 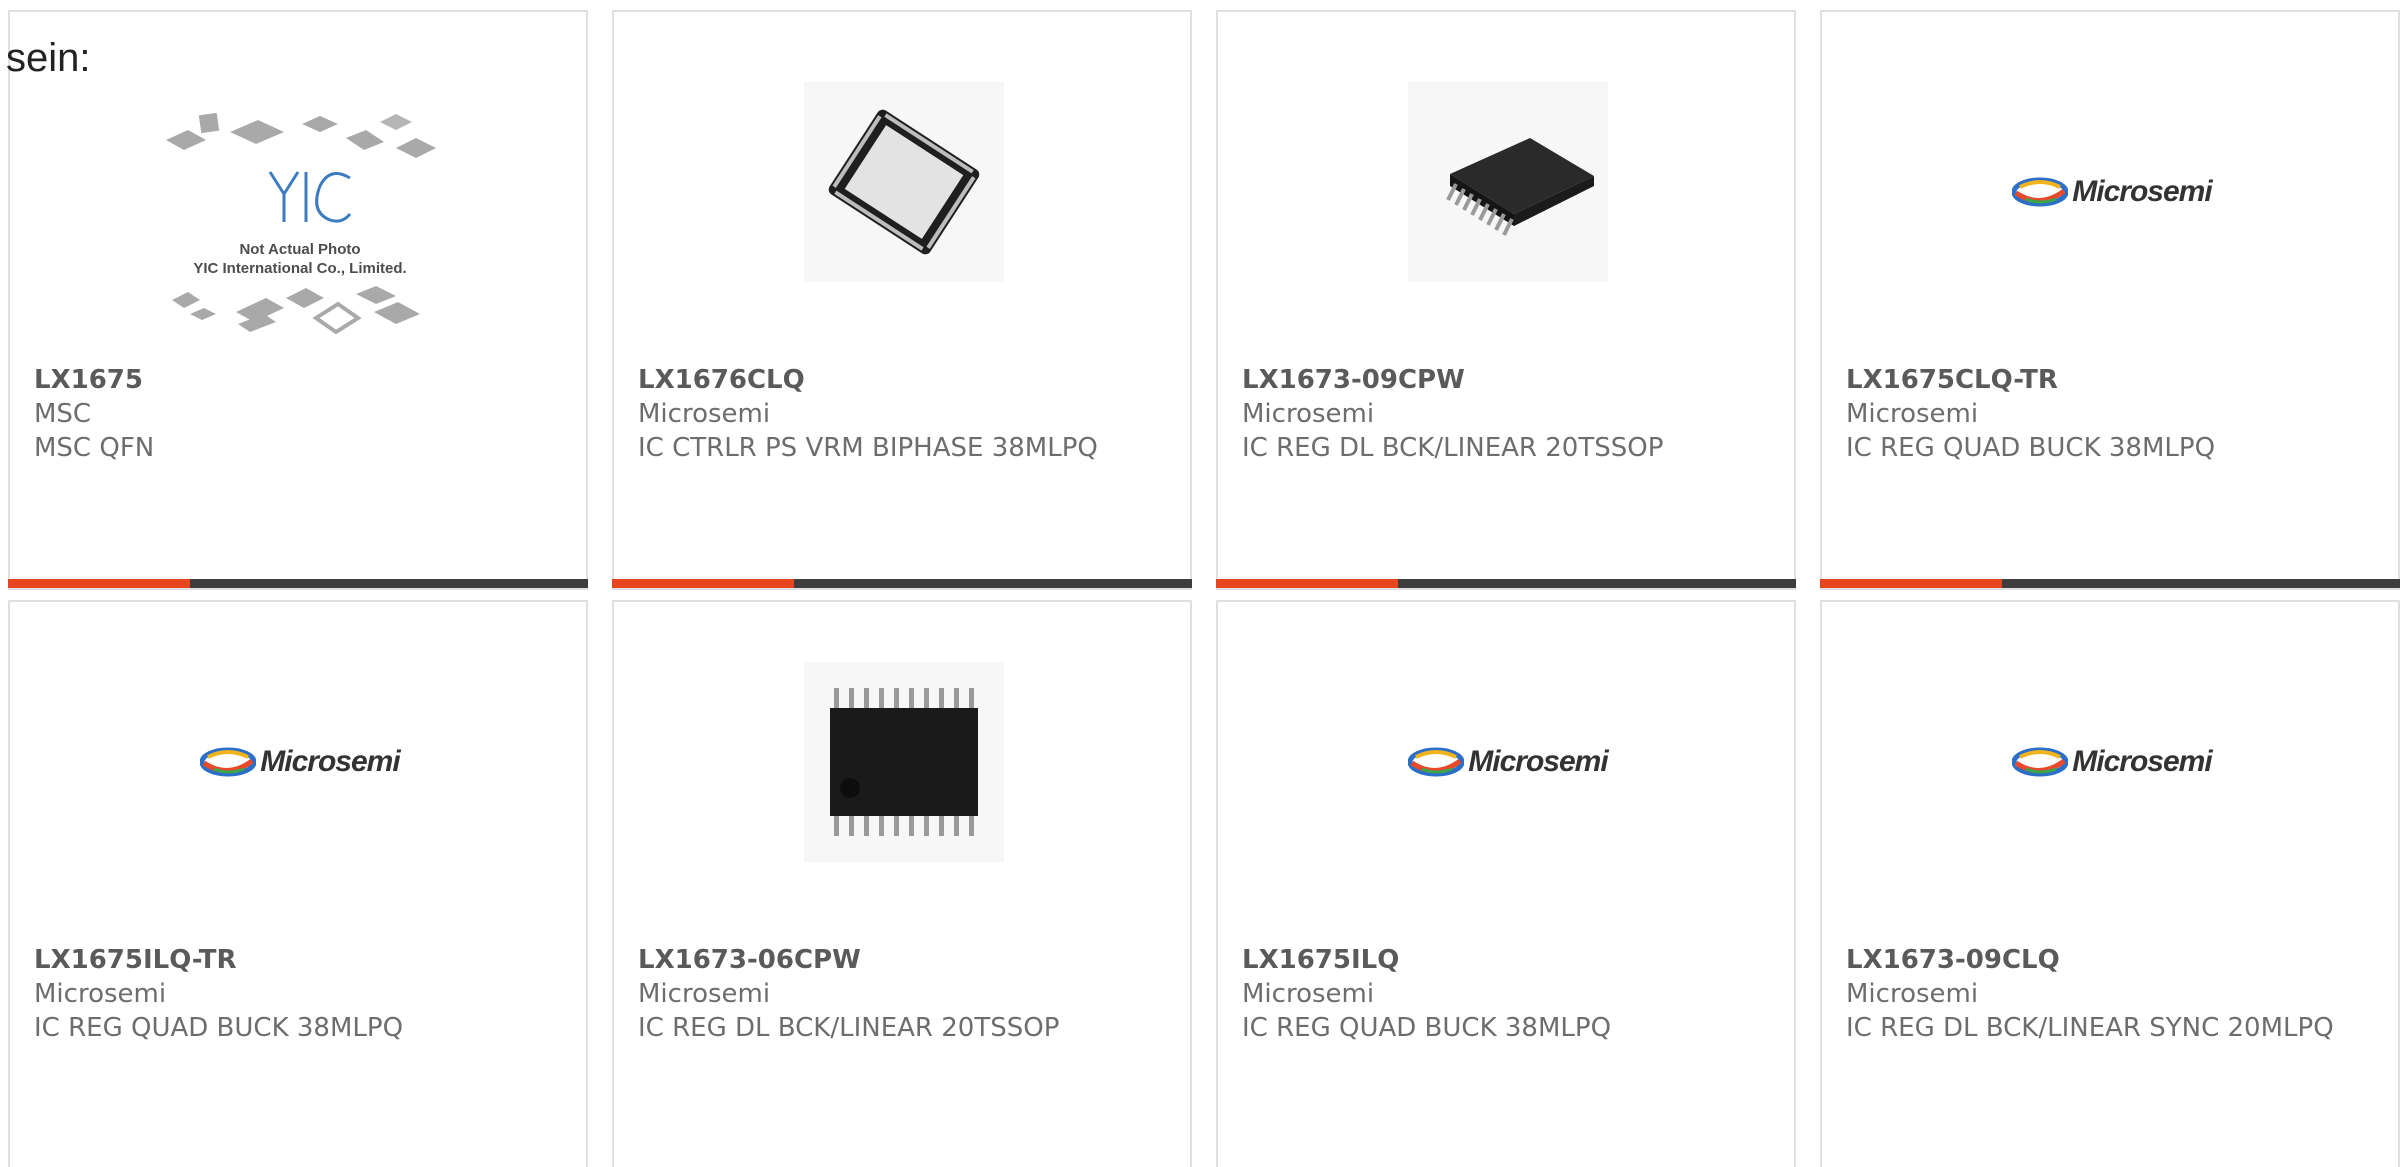 I want to click on qfn-chip-icon, so click(x=904, y=182).